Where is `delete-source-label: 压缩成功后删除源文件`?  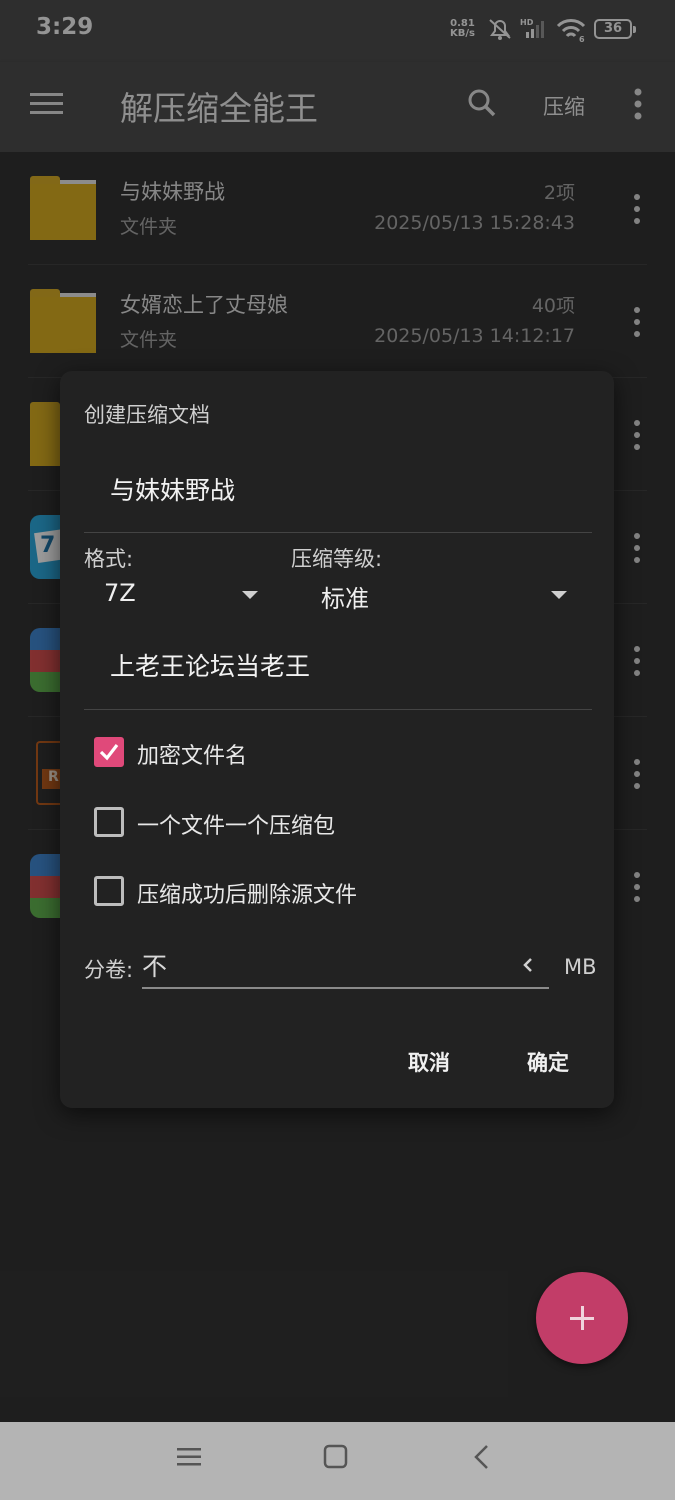 delete-source-label: 压缩成功后删除源文件 is located at coordinates (247, 895).